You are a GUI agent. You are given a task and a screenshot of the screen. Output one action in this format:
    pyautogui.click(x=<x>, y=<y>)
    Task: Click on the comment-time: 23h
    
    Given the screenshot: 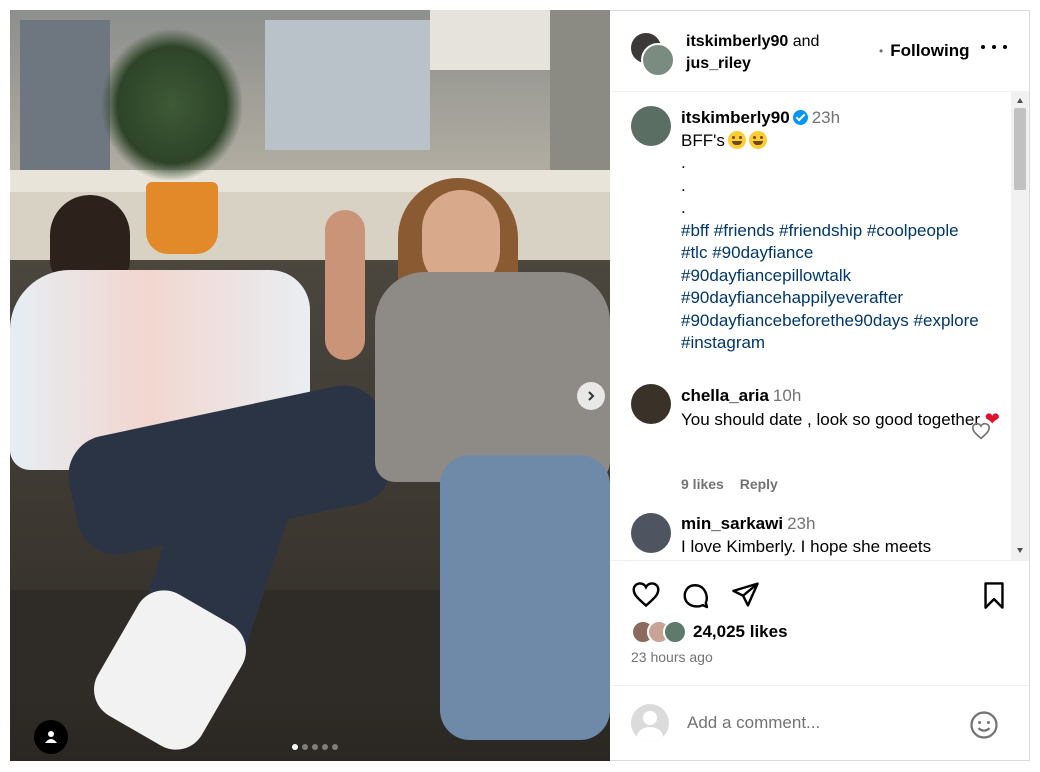 What is the action you would take?
    pyautogui.click(x=801, y=523)
    